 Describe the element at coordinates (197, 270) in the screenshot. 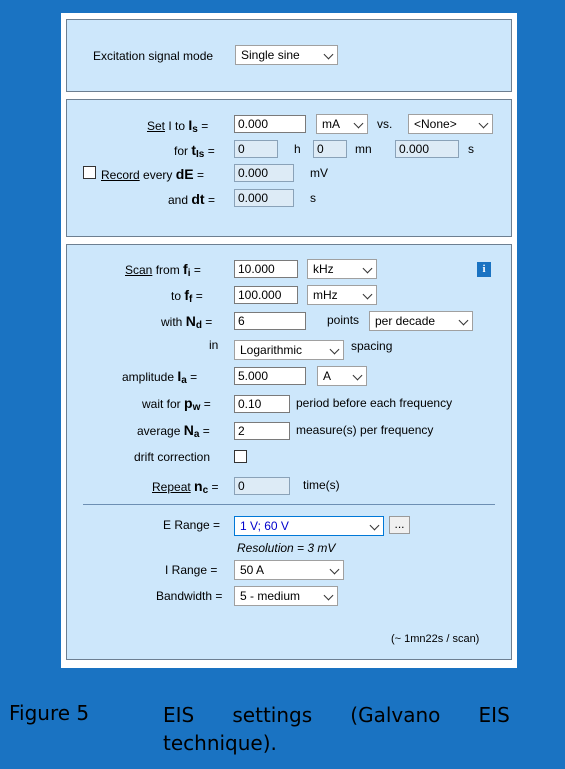

I see `fi-eq: =` at that location.